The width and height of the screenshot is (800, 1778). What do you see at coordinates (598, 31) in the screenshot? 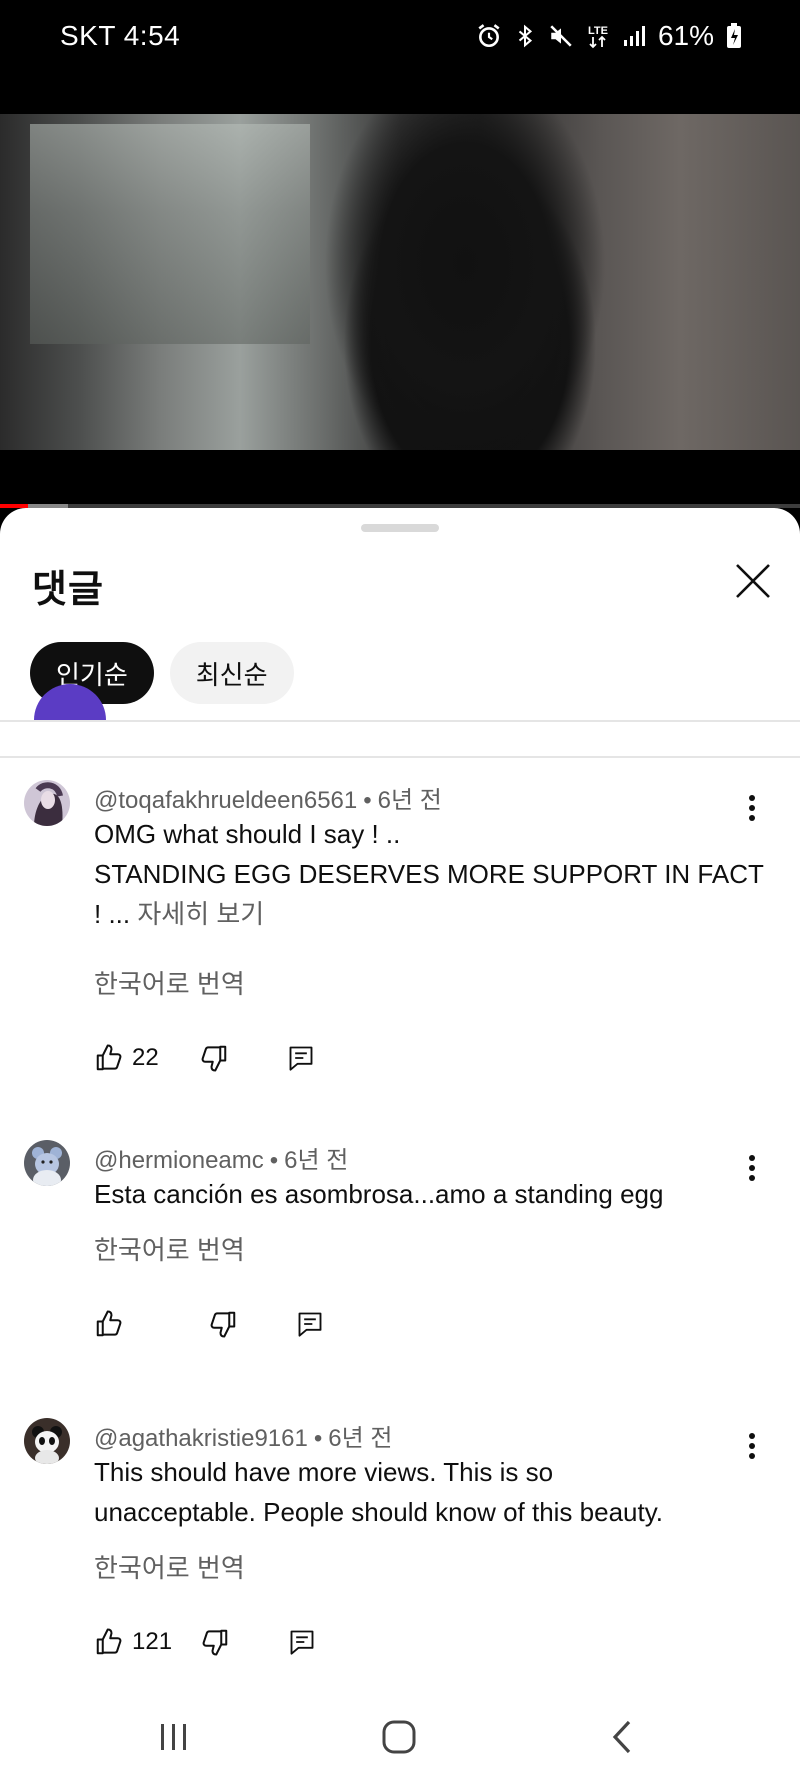
I see `lte-label: LTE` at bounding box center [598, 31].